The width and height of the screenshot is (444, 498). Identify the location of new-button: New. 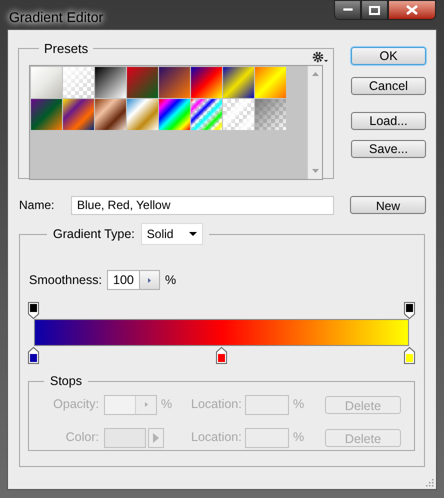
(388, 205).